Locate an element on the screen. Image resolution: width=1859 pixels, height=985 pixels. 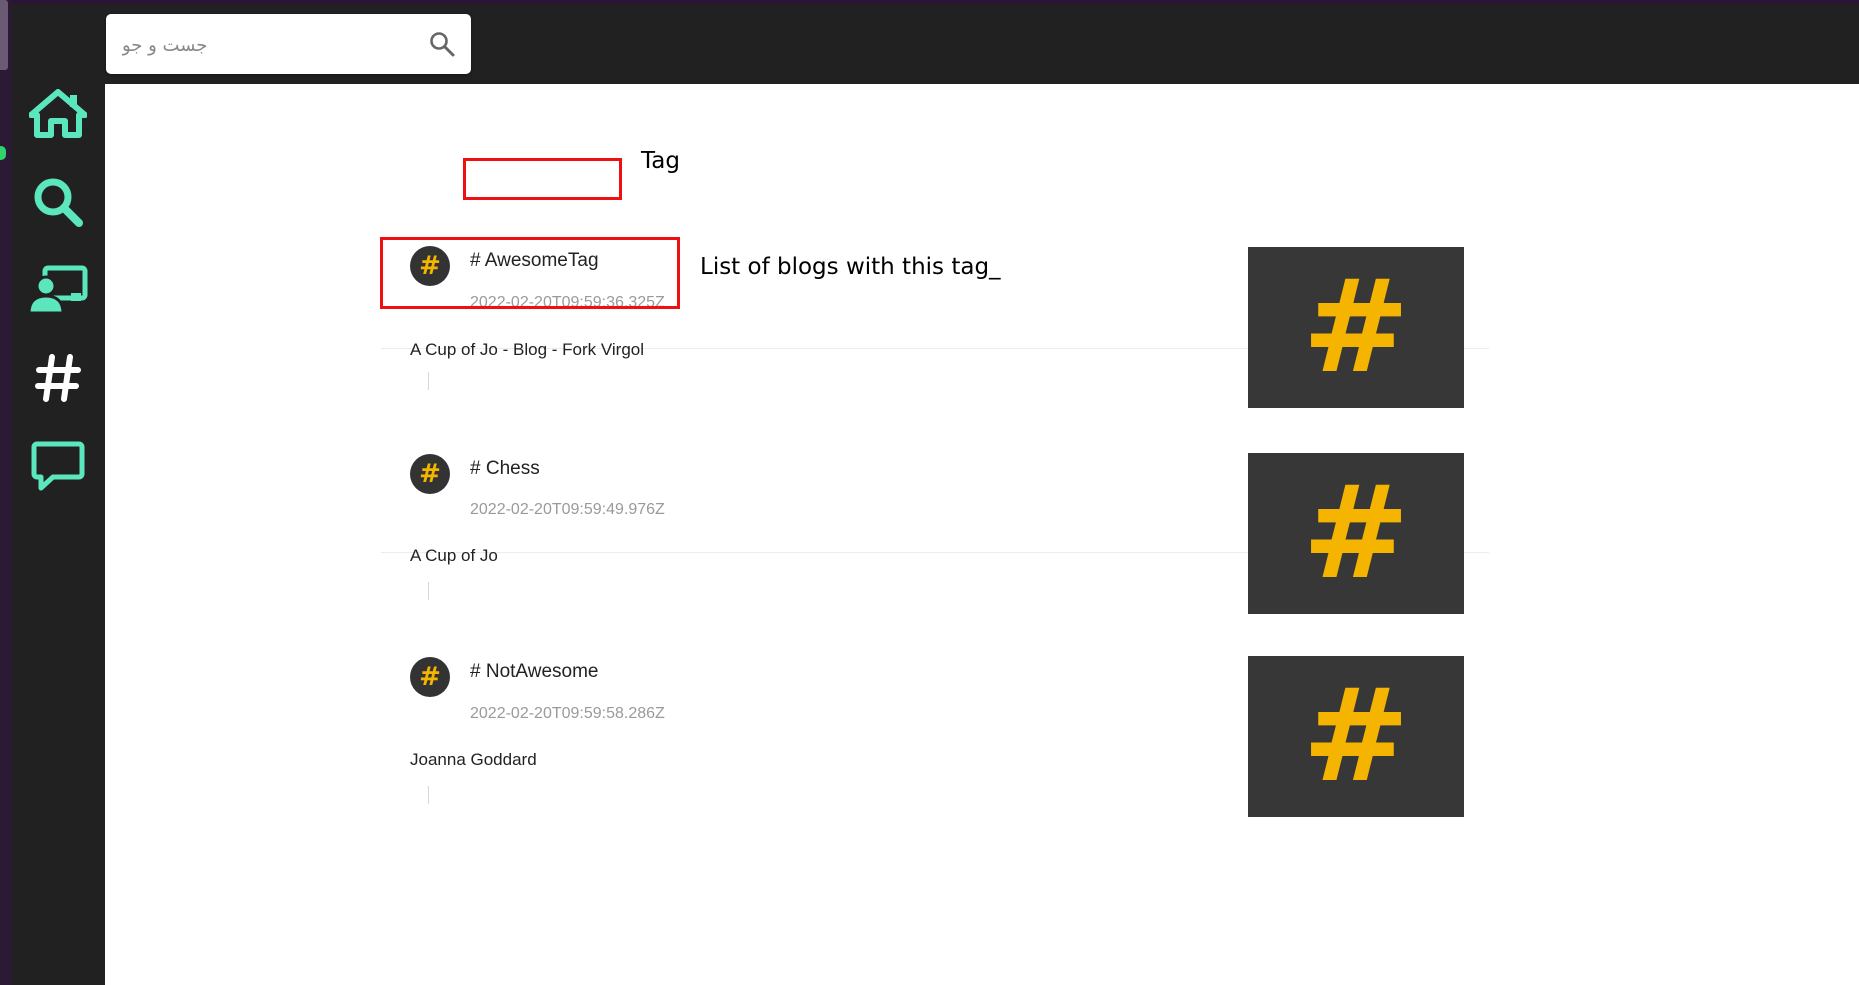
tag-thumbnail: # is located at coordinates (1356, 736).